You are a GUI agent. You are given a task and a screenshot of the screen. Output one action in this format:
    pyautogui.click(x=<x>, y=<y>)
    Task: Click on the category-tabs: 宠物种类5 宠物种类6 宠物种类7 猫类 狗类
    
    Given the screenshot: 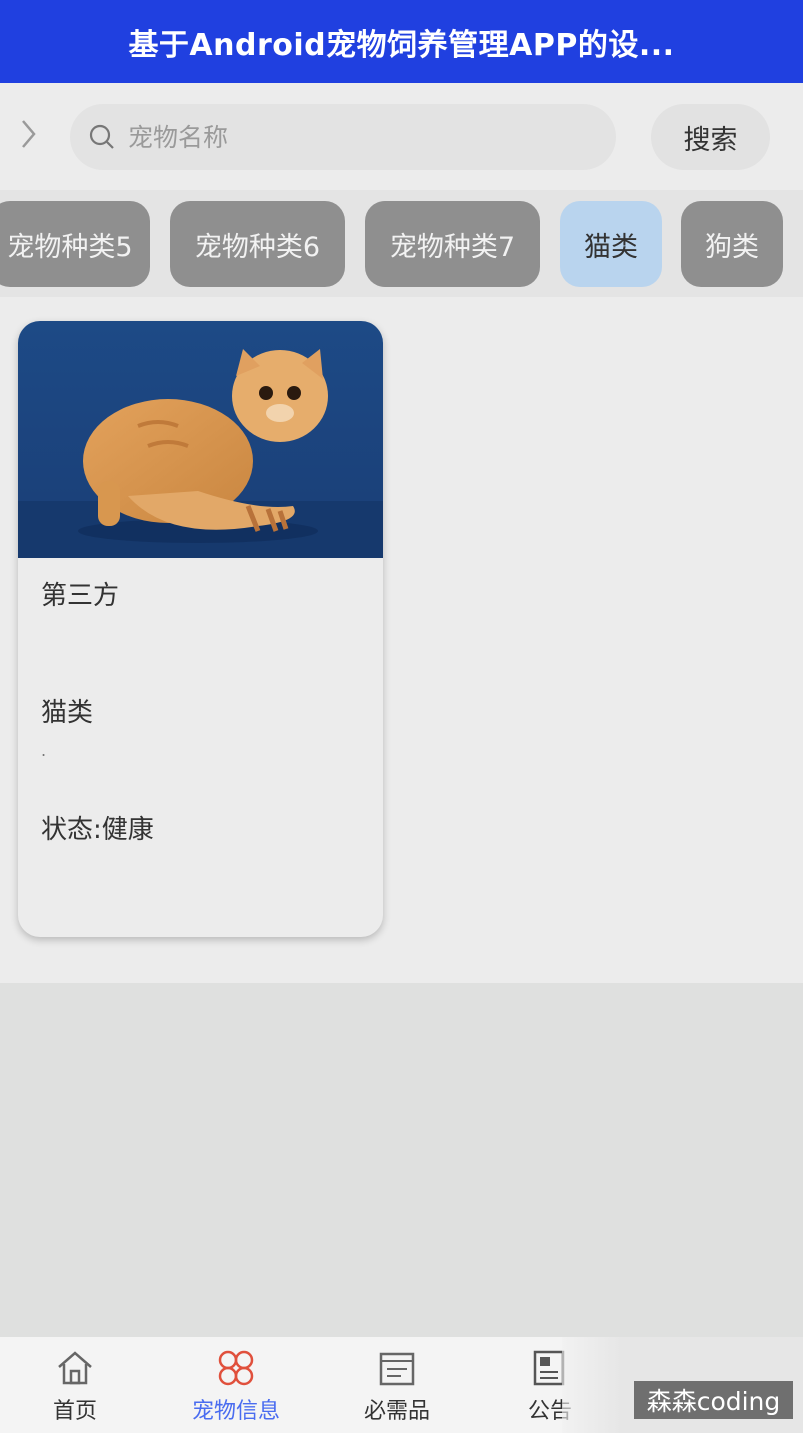 What is the action you would take?
    pyautogui.click(x=401, y=243)
    